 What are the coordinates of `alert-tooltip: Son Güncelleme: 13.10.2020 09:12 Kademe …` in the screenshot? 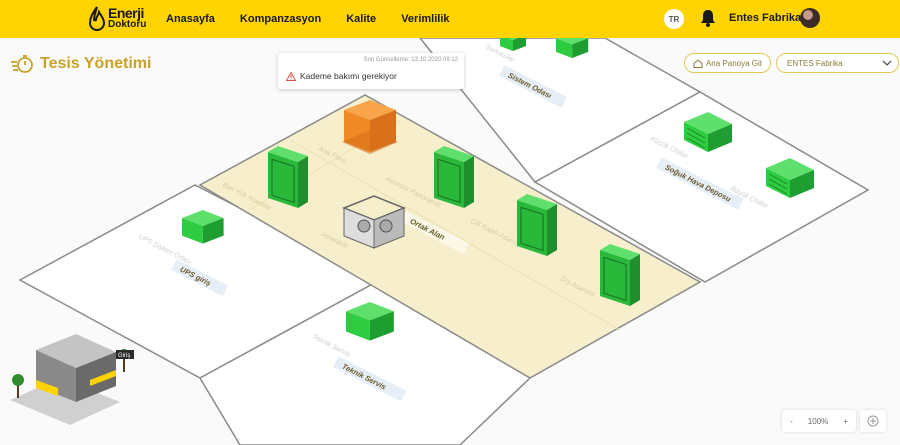 It's located at (371, 71).